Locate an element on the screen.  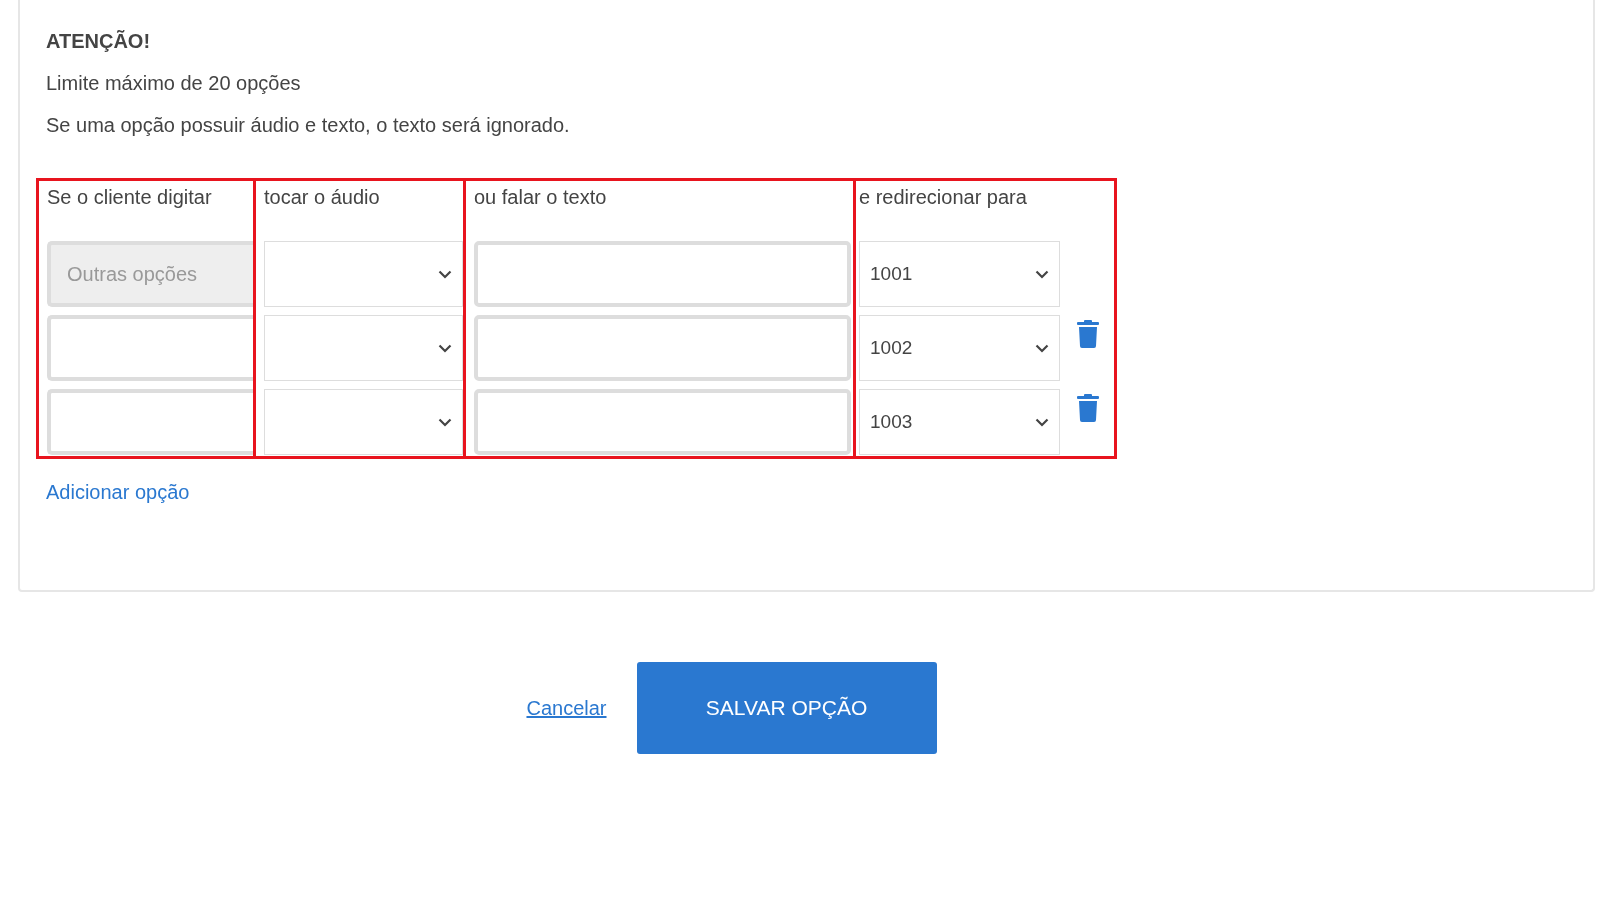
save-button: SALVAR OPÇÃO is located at coordinates (786, 708).